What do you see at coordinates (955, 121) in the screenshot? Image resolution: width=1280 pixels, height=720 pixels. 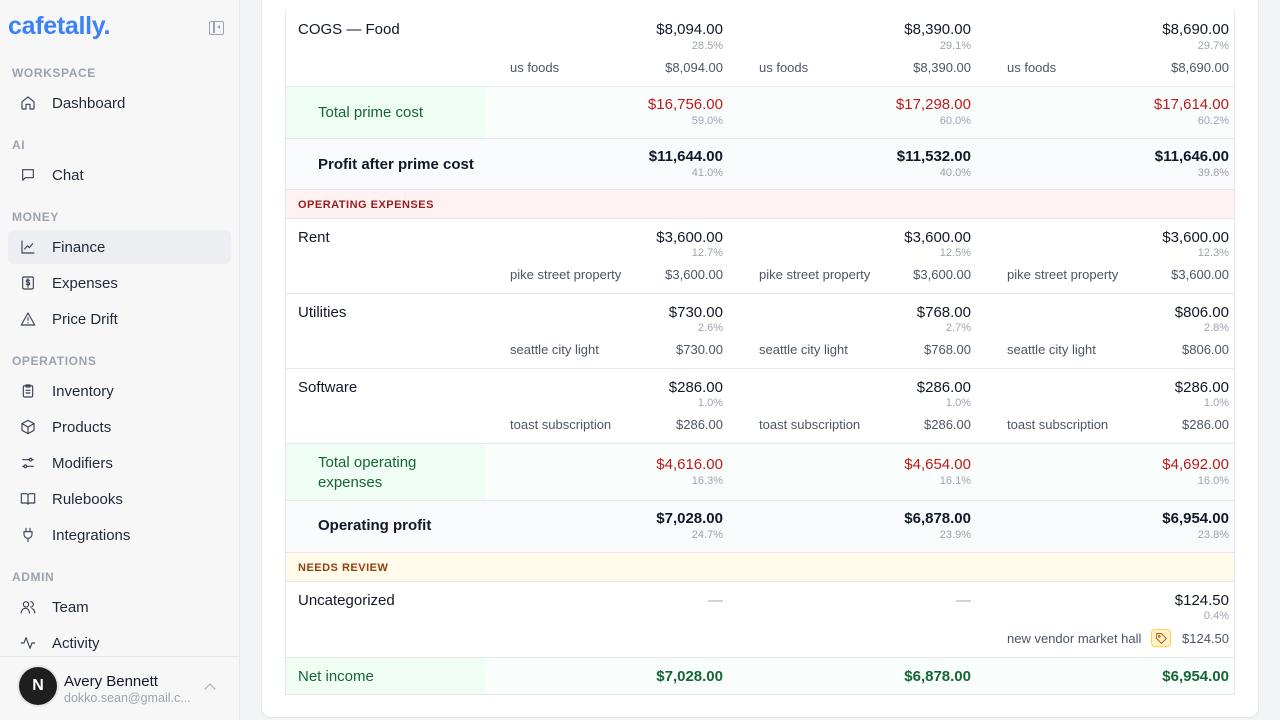 I see `pct-col-2: 60.0%` at bounding box center [955, 121].